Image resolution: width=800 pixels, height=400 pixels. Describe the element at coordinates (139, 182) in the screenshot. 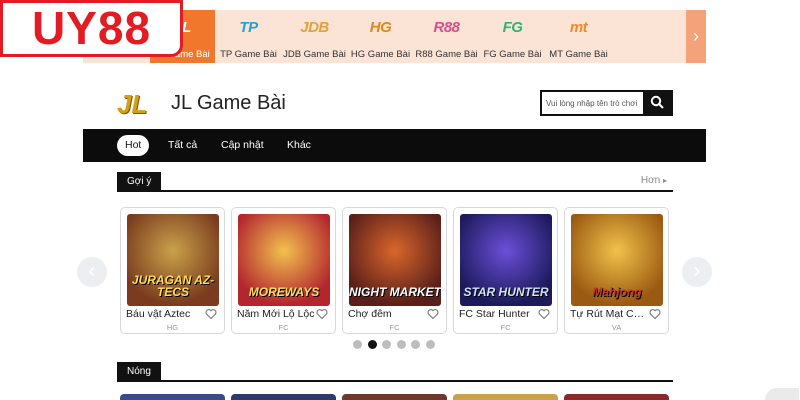

I see `section-title-suggested: Gợi ý` at that location.